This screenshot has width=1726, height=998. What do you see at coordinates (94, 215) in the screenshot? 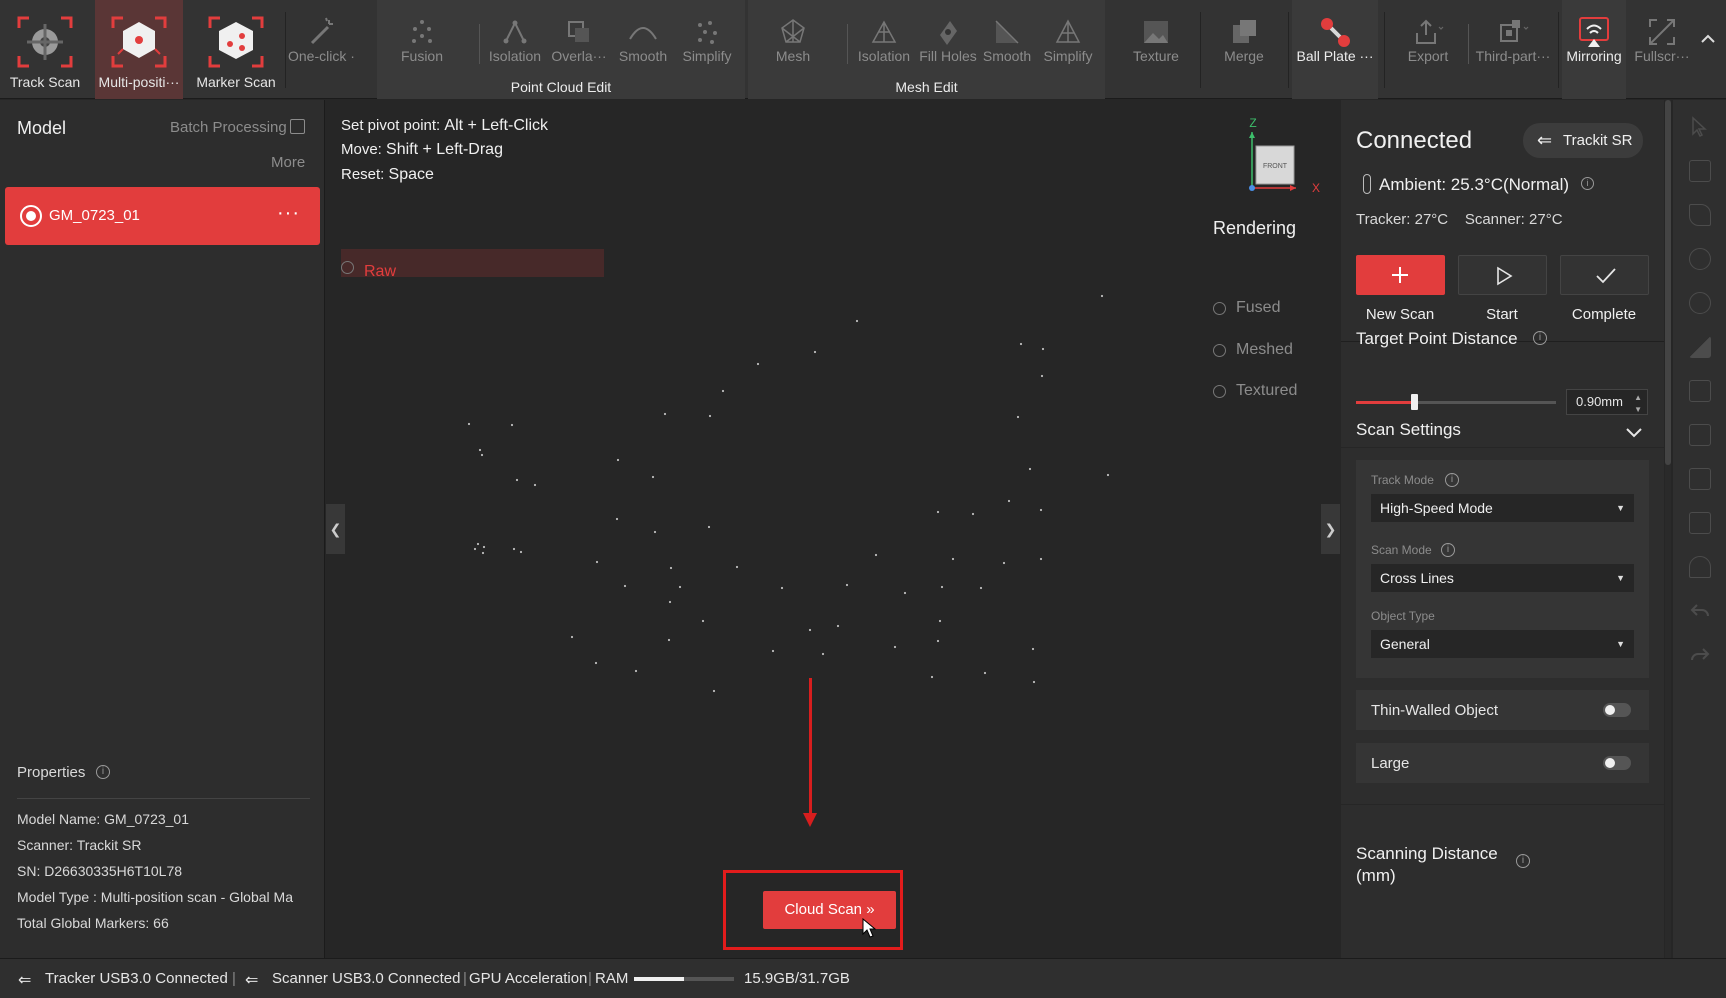
I see `model-item-name: GM_0723_01` at bounding box center [94, 215].